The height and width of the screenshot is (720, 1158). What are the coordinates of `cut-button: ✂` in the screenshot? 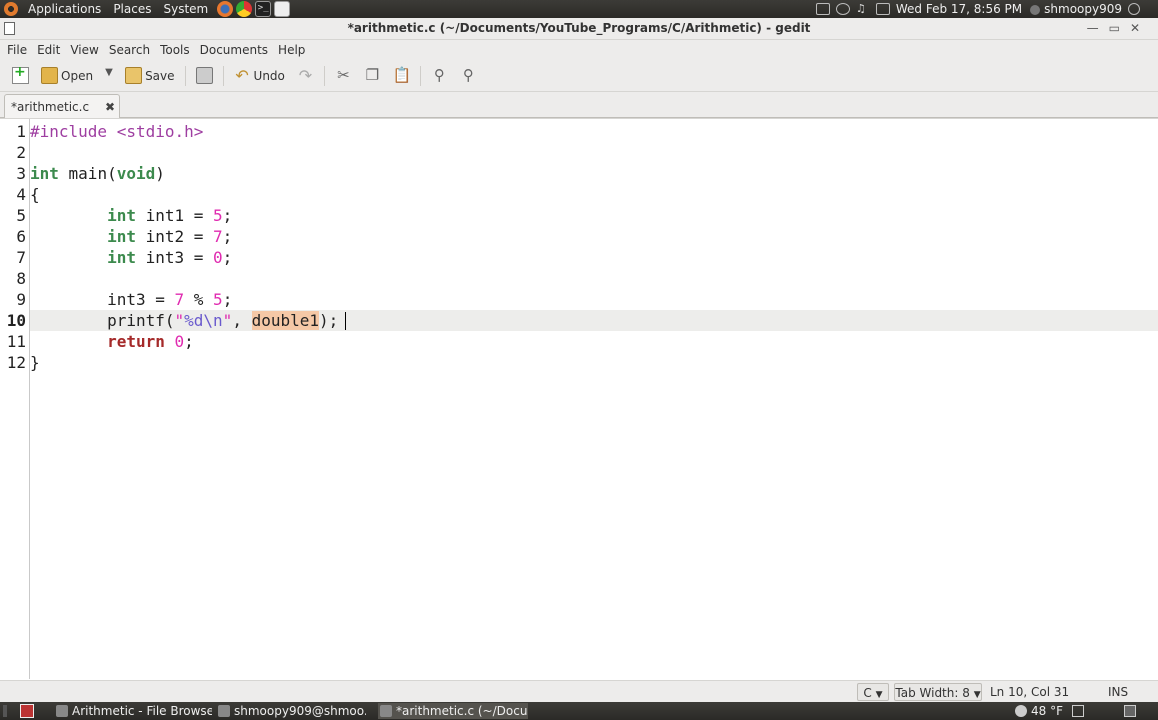 It's located at (343, 76).